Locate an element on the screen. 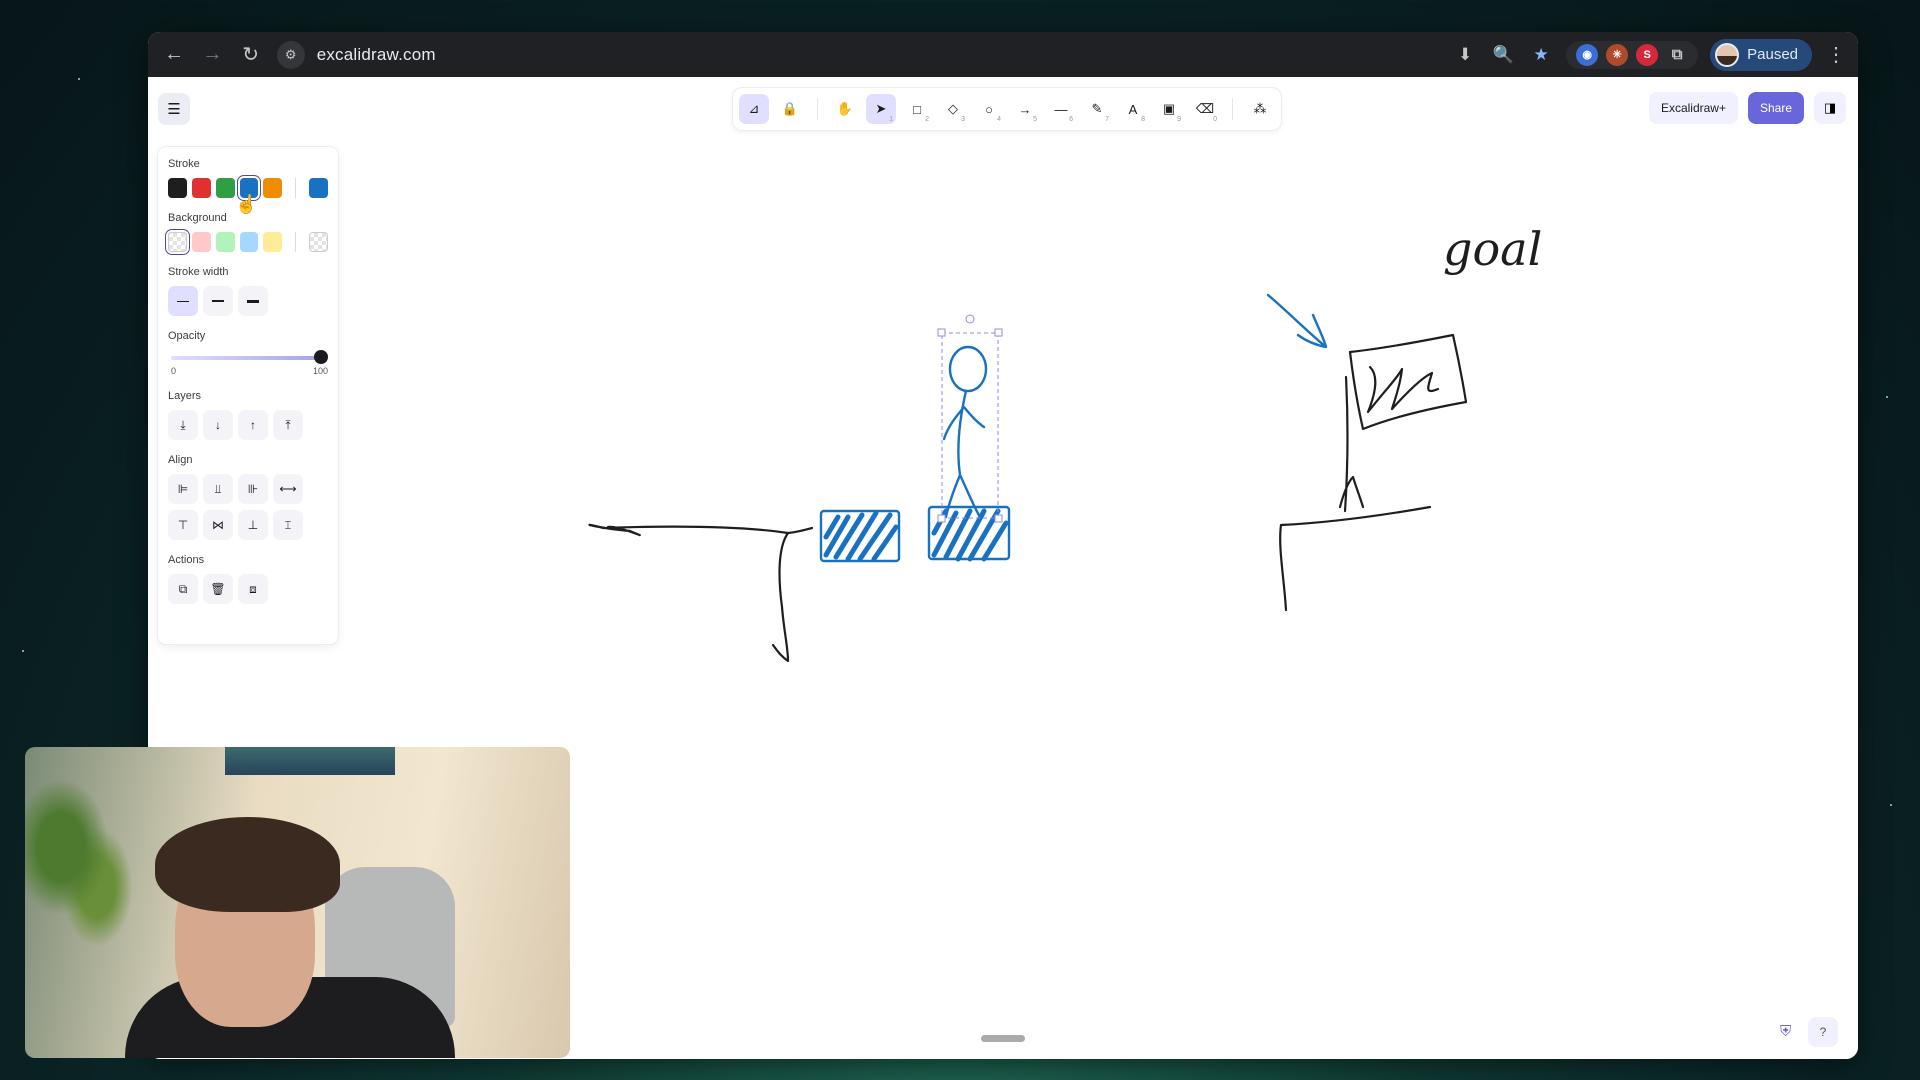 Image resolution: width=1920 pixels, height=1080 pixels. align-button: ⊥ is located at coordinates (253, 525).